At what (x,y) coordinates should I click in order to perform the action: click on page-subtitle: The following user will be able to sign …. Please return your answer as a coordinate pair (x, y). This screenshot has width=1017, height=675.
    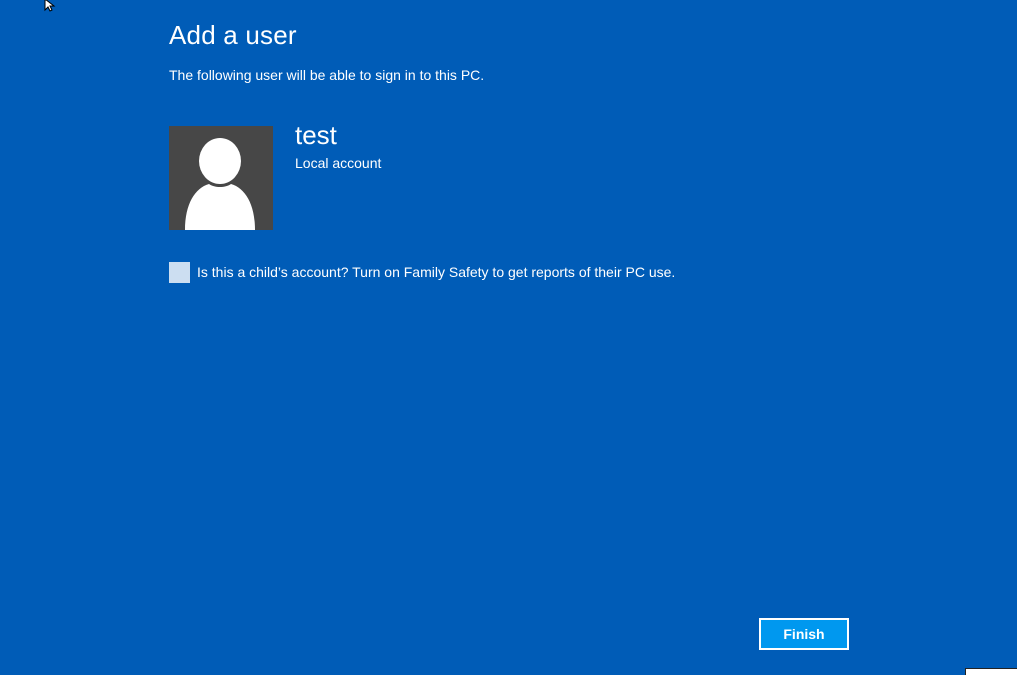
    Looking at the image, I should click on (327, 75).